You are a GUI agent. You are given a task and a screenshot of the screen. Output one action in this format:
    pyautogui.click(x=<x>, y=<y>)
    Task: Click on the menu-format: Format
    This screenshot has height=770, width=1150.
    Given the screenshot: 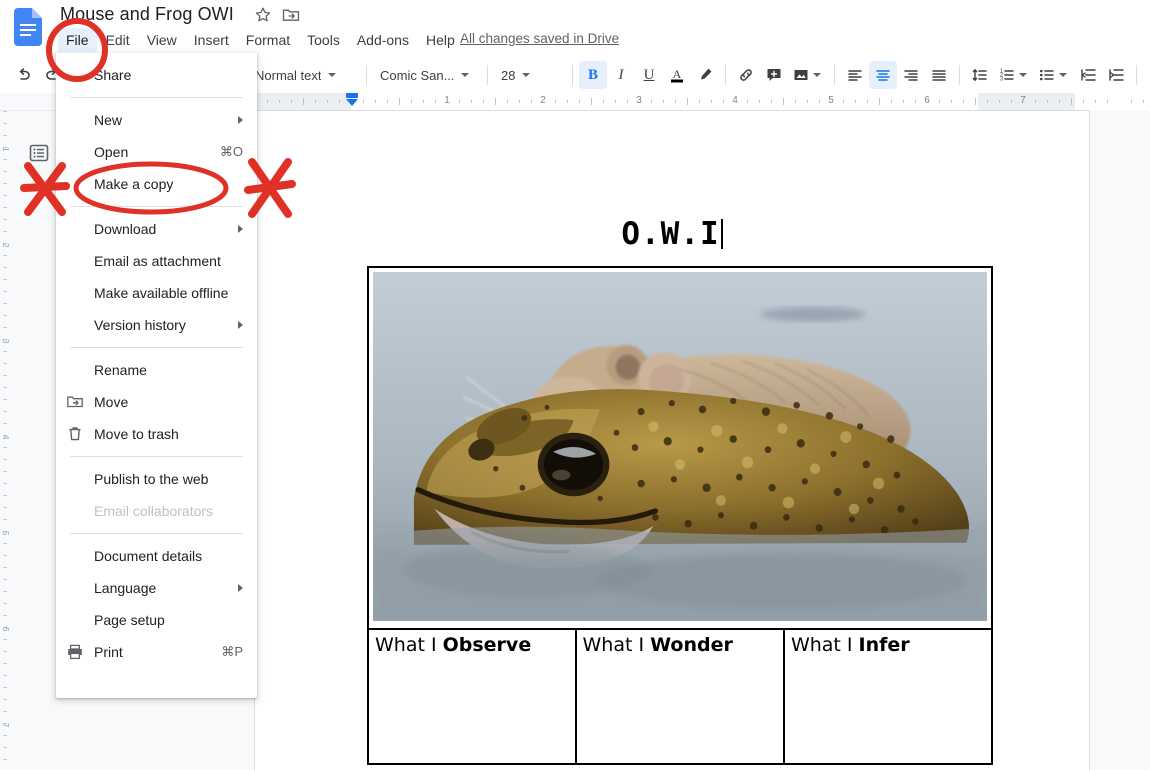 What is the action you would take?
    pyautogui.click(x=268, y=40)
    